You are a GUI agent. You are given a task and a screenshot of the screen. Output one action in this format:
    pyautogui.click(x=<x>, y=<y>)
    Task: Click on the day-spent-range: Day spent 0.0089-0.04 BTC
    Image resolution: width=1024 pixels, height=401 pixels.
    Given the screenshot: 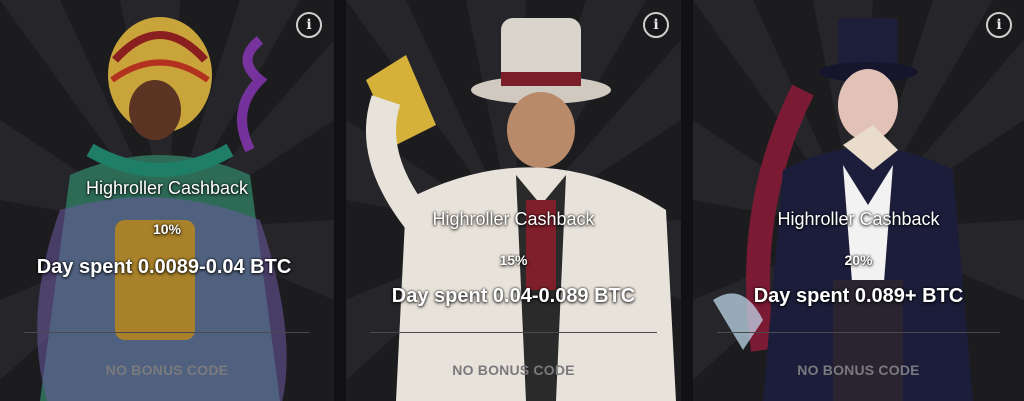 What is the action you would take?
    pyautogui.click(x=164, y=267)
    